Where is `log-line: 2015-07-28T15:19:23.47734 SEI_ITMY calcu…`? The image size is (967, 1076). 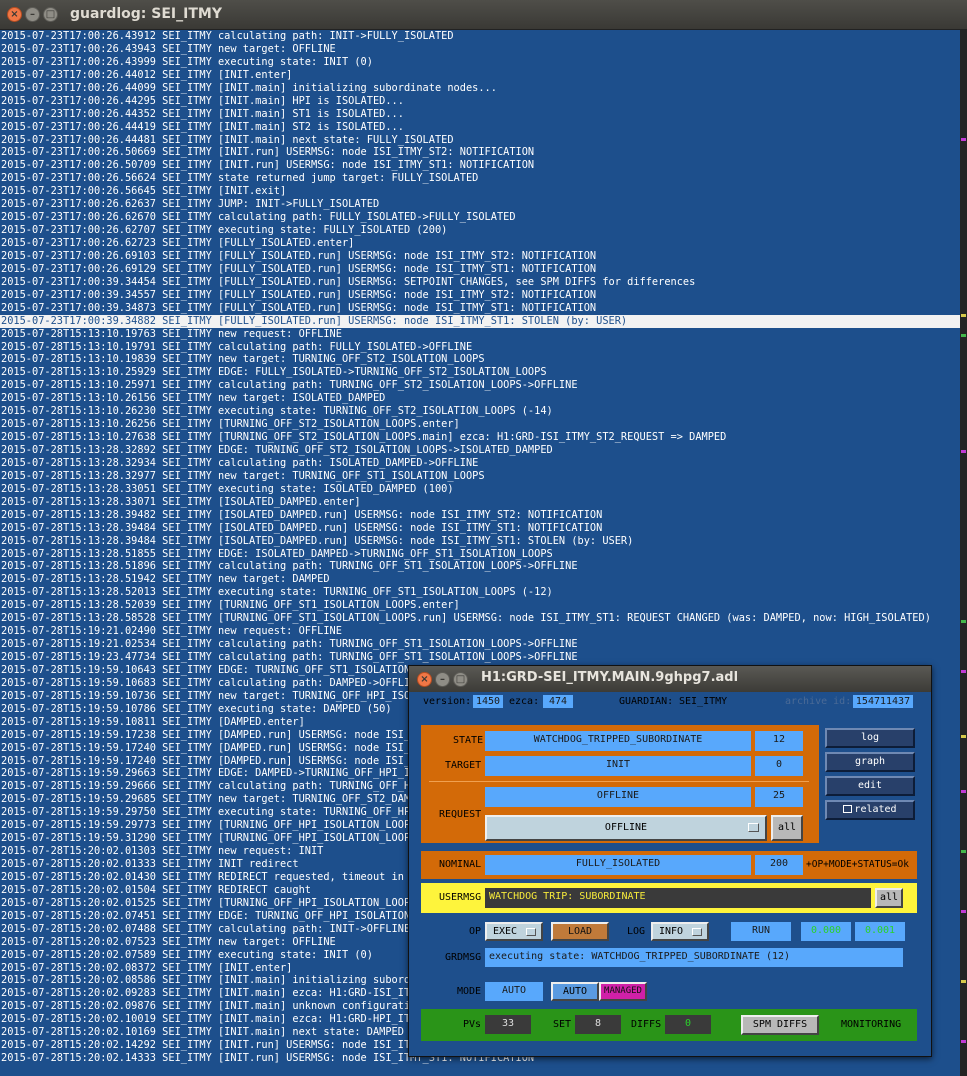
log-line: 2015-07-28T15:19:23.47734 SEI_ITMY calcu… is located at coordinates (289, 657).